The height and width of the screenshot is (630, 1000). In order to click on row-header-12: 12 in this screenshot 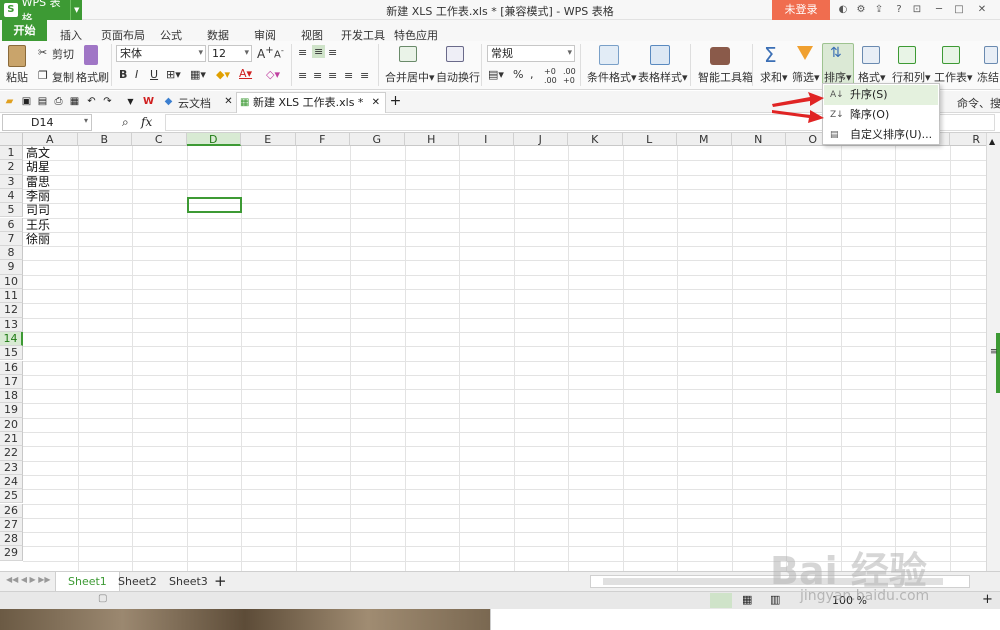, I will do `click(11, 310)`.